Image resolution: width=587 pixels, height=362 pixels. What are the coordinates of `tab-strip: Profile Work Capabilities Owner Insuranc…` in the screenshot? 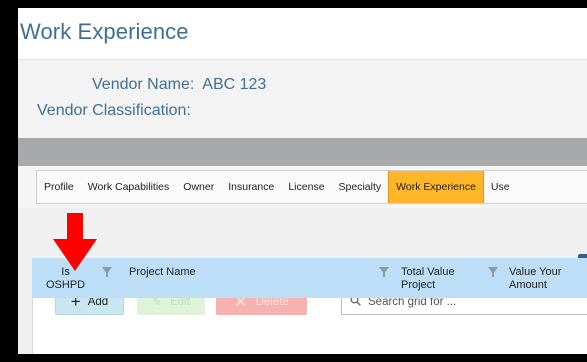 It's located at (302, 187).